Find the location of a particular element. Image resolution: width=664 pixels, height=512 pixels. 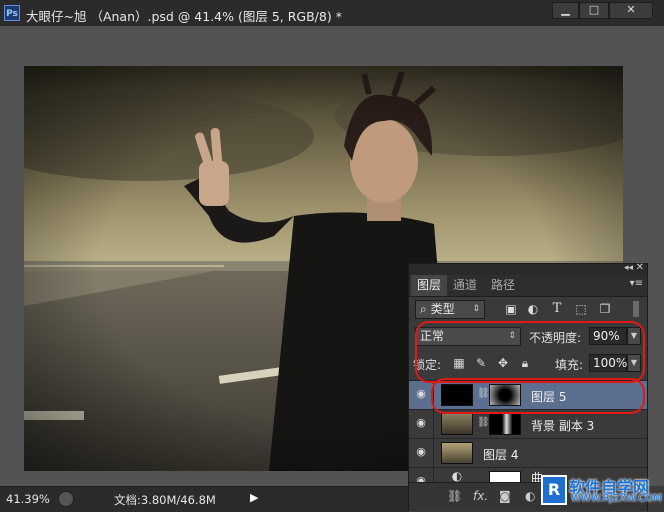

minimize-button: ▁ is located at coordinates (565, 10).